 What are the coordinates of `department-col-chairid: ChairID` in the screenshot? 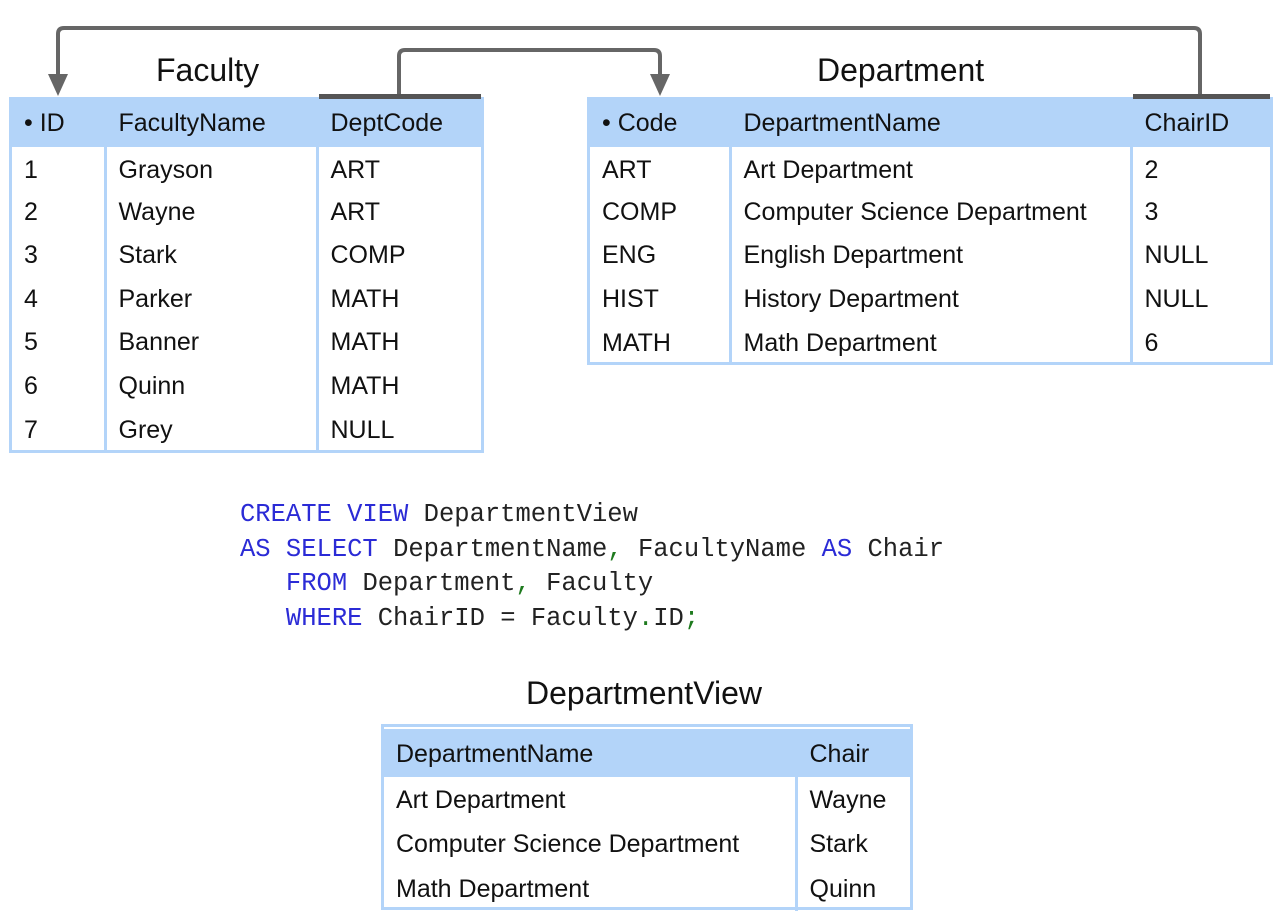 It's located at (1200, 120).